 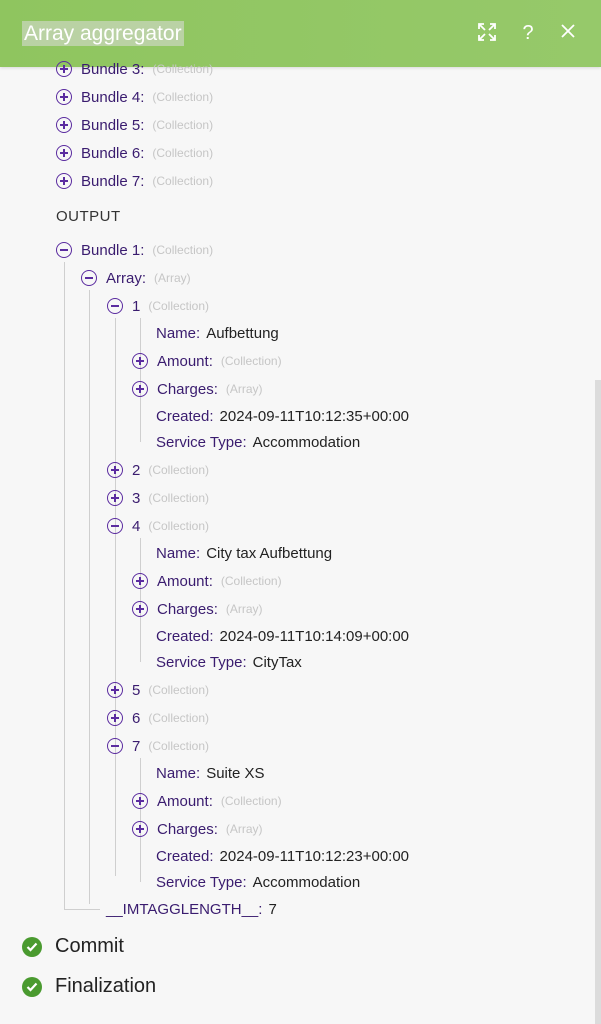 What do you see at coordinates (598, 702) in the screenshot?
I see `scrollbar` at bounding box center [598, 702].